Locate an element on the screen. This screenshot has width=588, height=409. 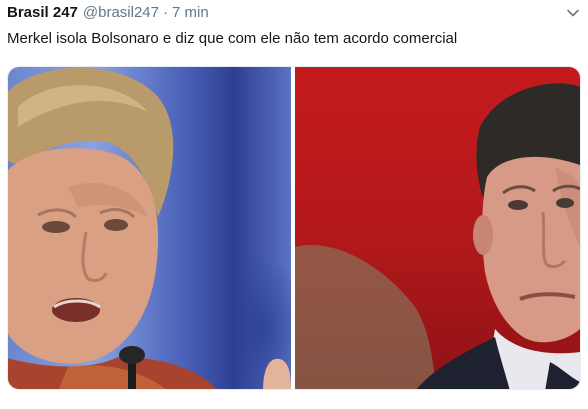
tweet-timestamp: 7 min is located at coordinates (190, 13).